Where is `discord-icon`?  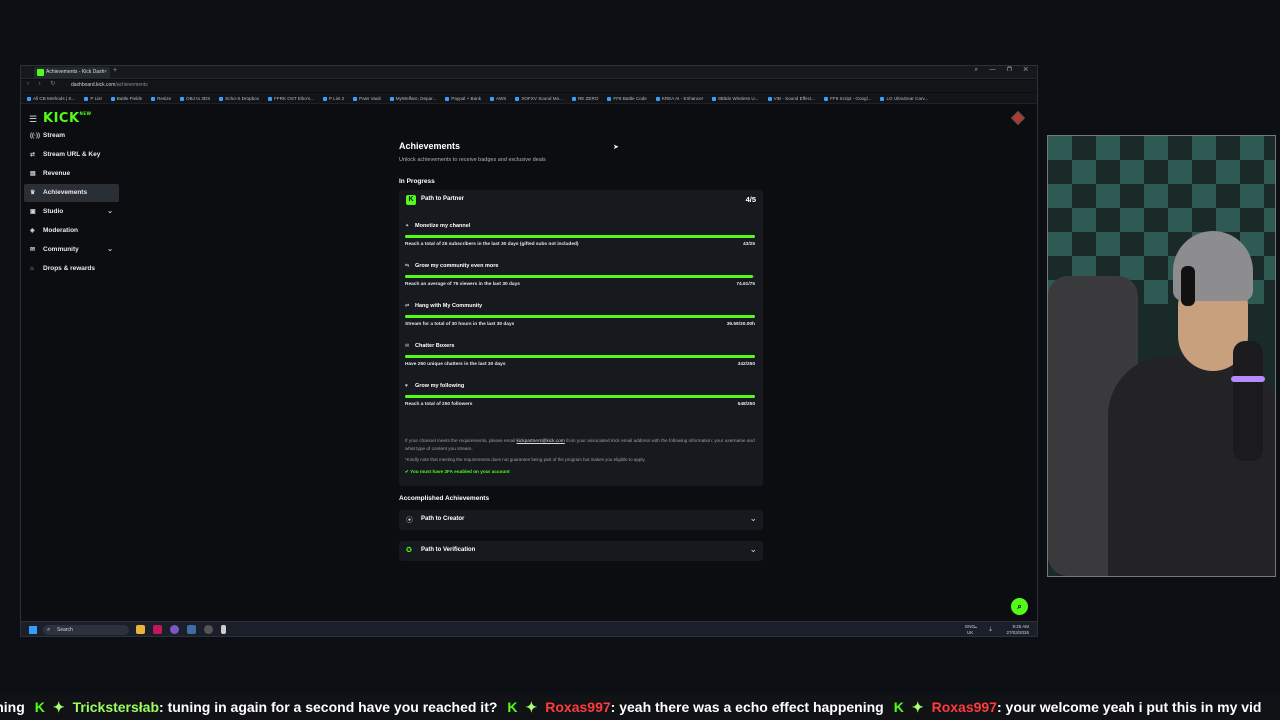 discord-icon is located at coordinates (174, 629).